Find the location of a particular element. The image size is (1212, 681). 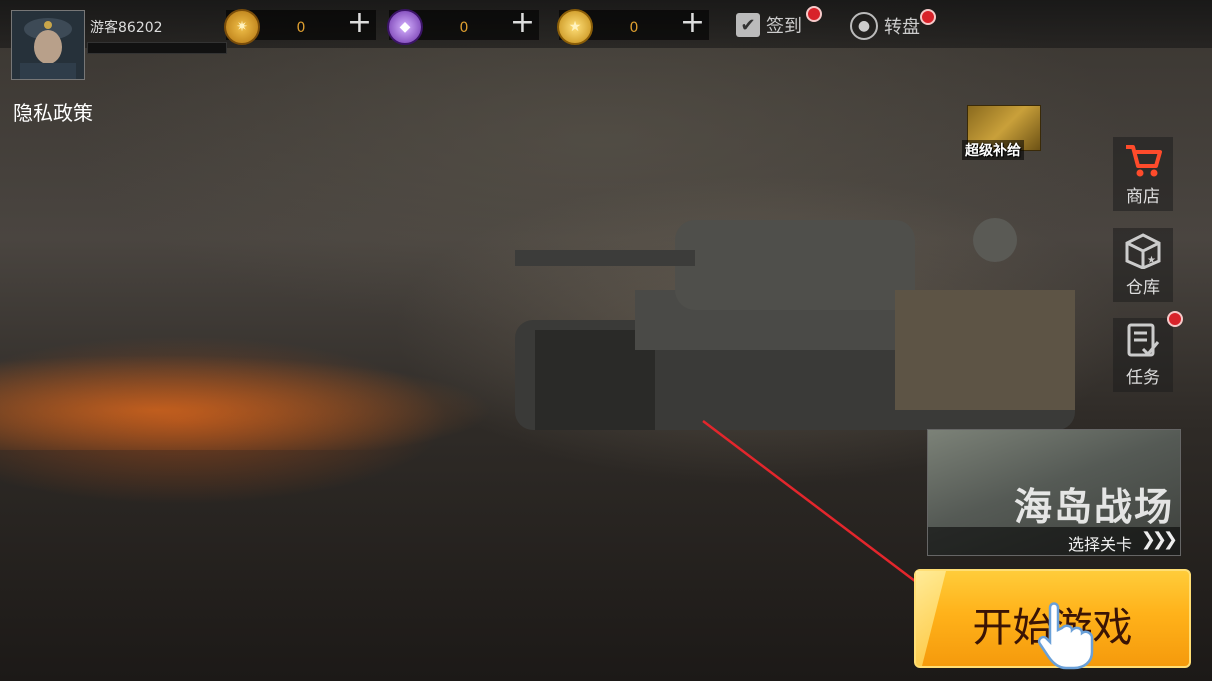

map-select-label: 选择关卡 is located at coordinates (1099, 544).